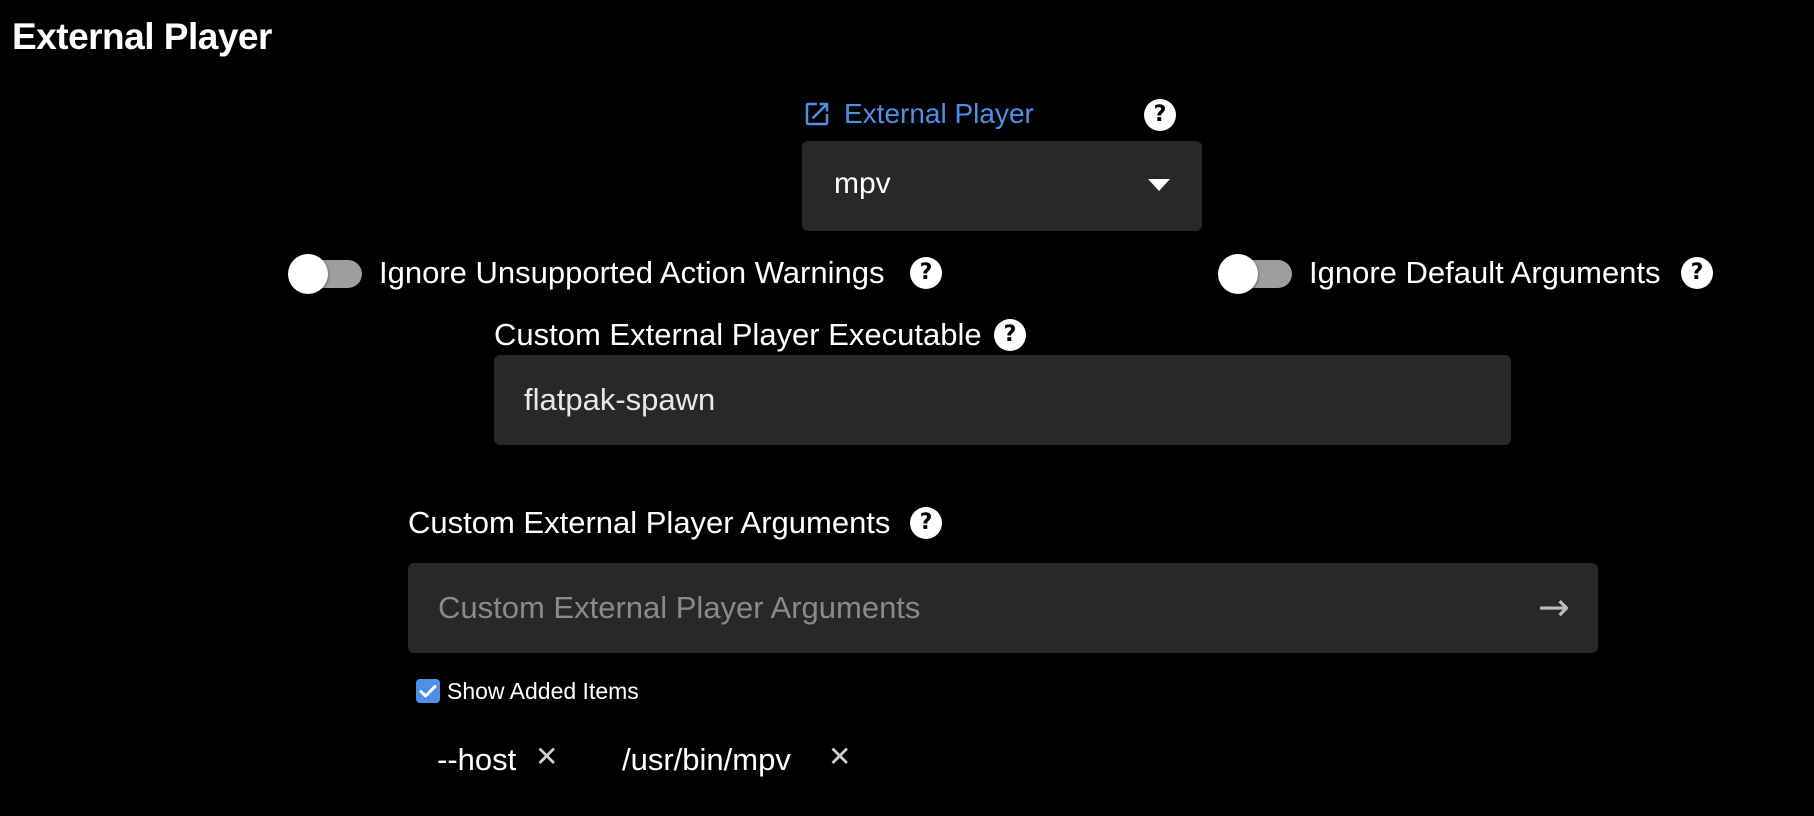 The width and height of the screenshot is (1814, 816). What do you see at coordinates (939, 113) in the screenshot?
I see `external-player-label-text: External Player` at bounding box center [939, 113].